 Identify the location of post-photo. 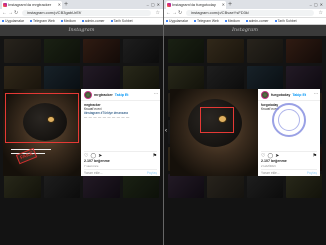
(214, 132).